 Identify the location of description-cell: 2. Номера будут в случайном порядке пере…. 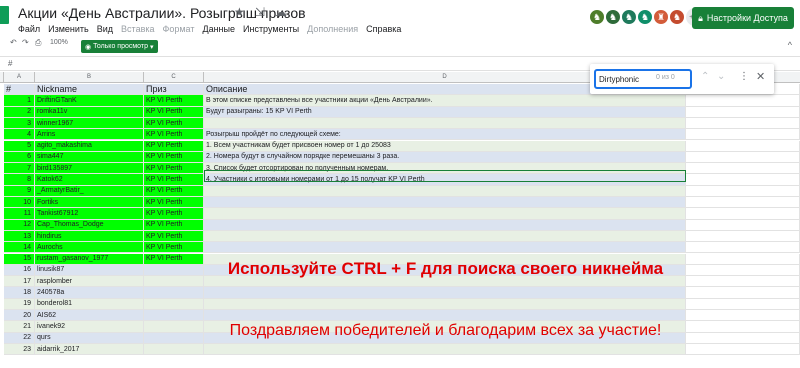
(445, 157).